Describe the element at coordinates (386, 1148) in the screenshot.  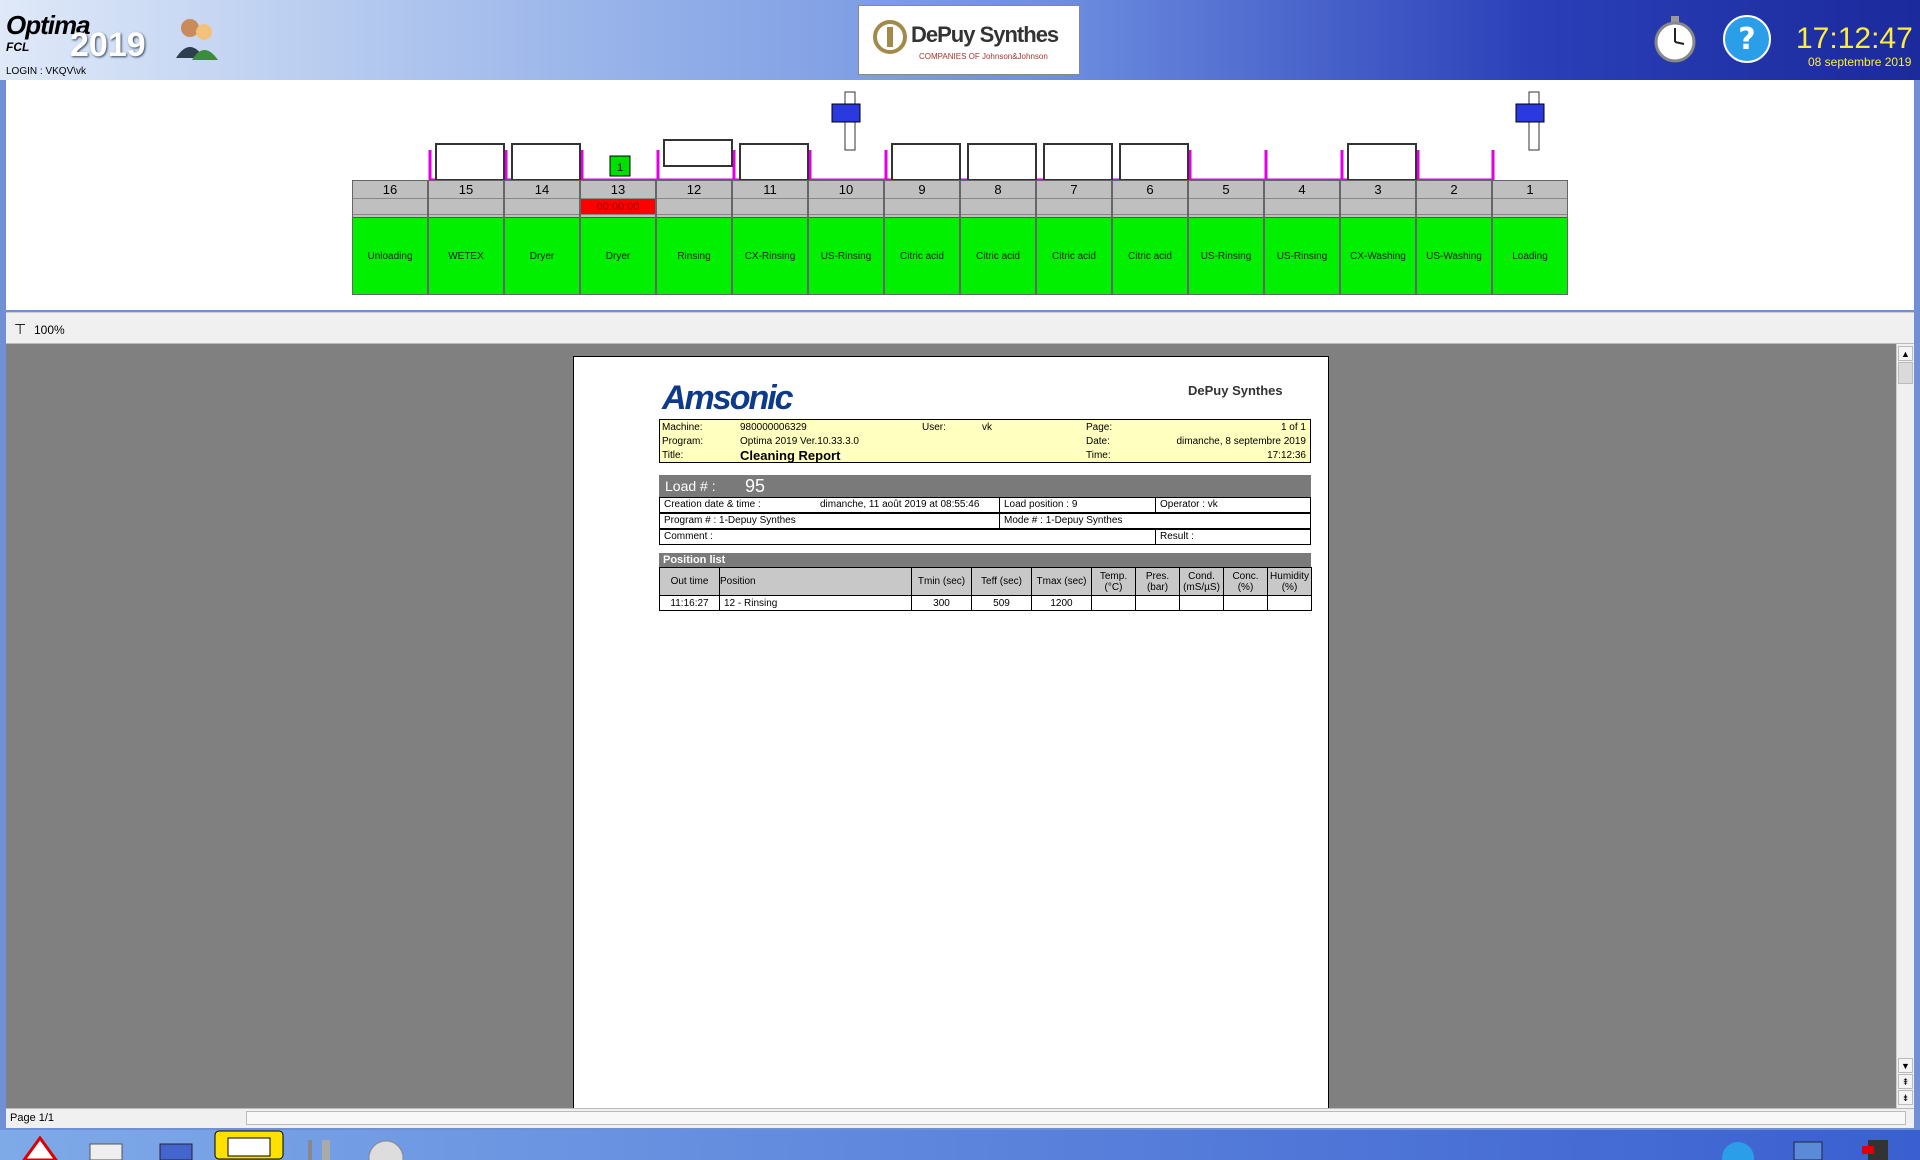
I see `disc-icon` at that location.